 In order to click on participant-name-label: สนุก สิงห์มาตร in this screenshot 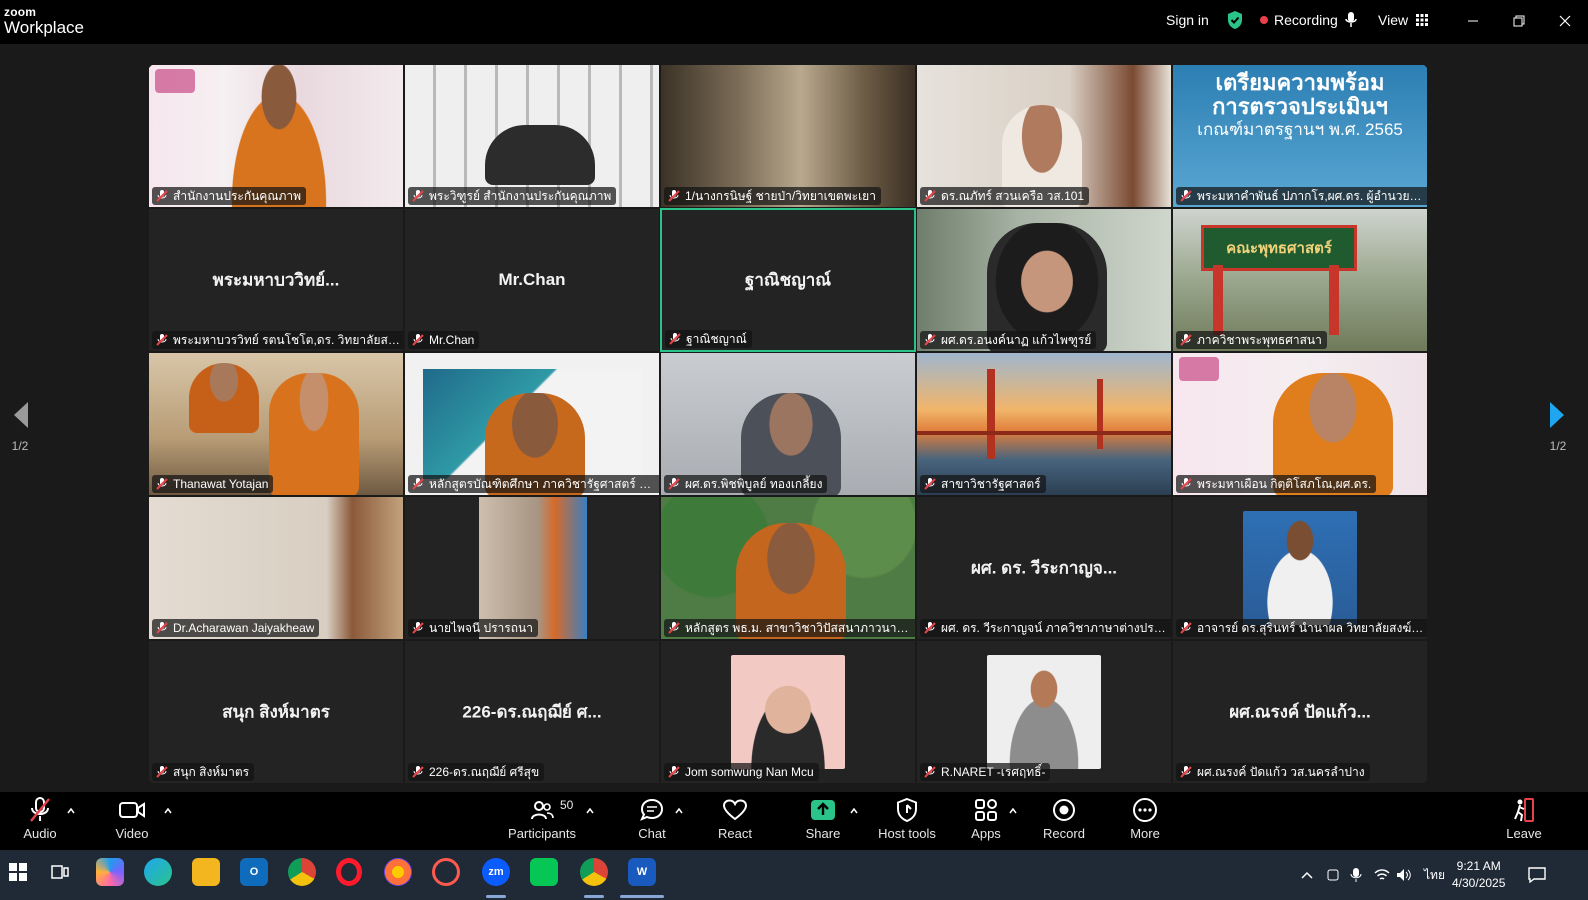, I will do `click(203, 772)`.